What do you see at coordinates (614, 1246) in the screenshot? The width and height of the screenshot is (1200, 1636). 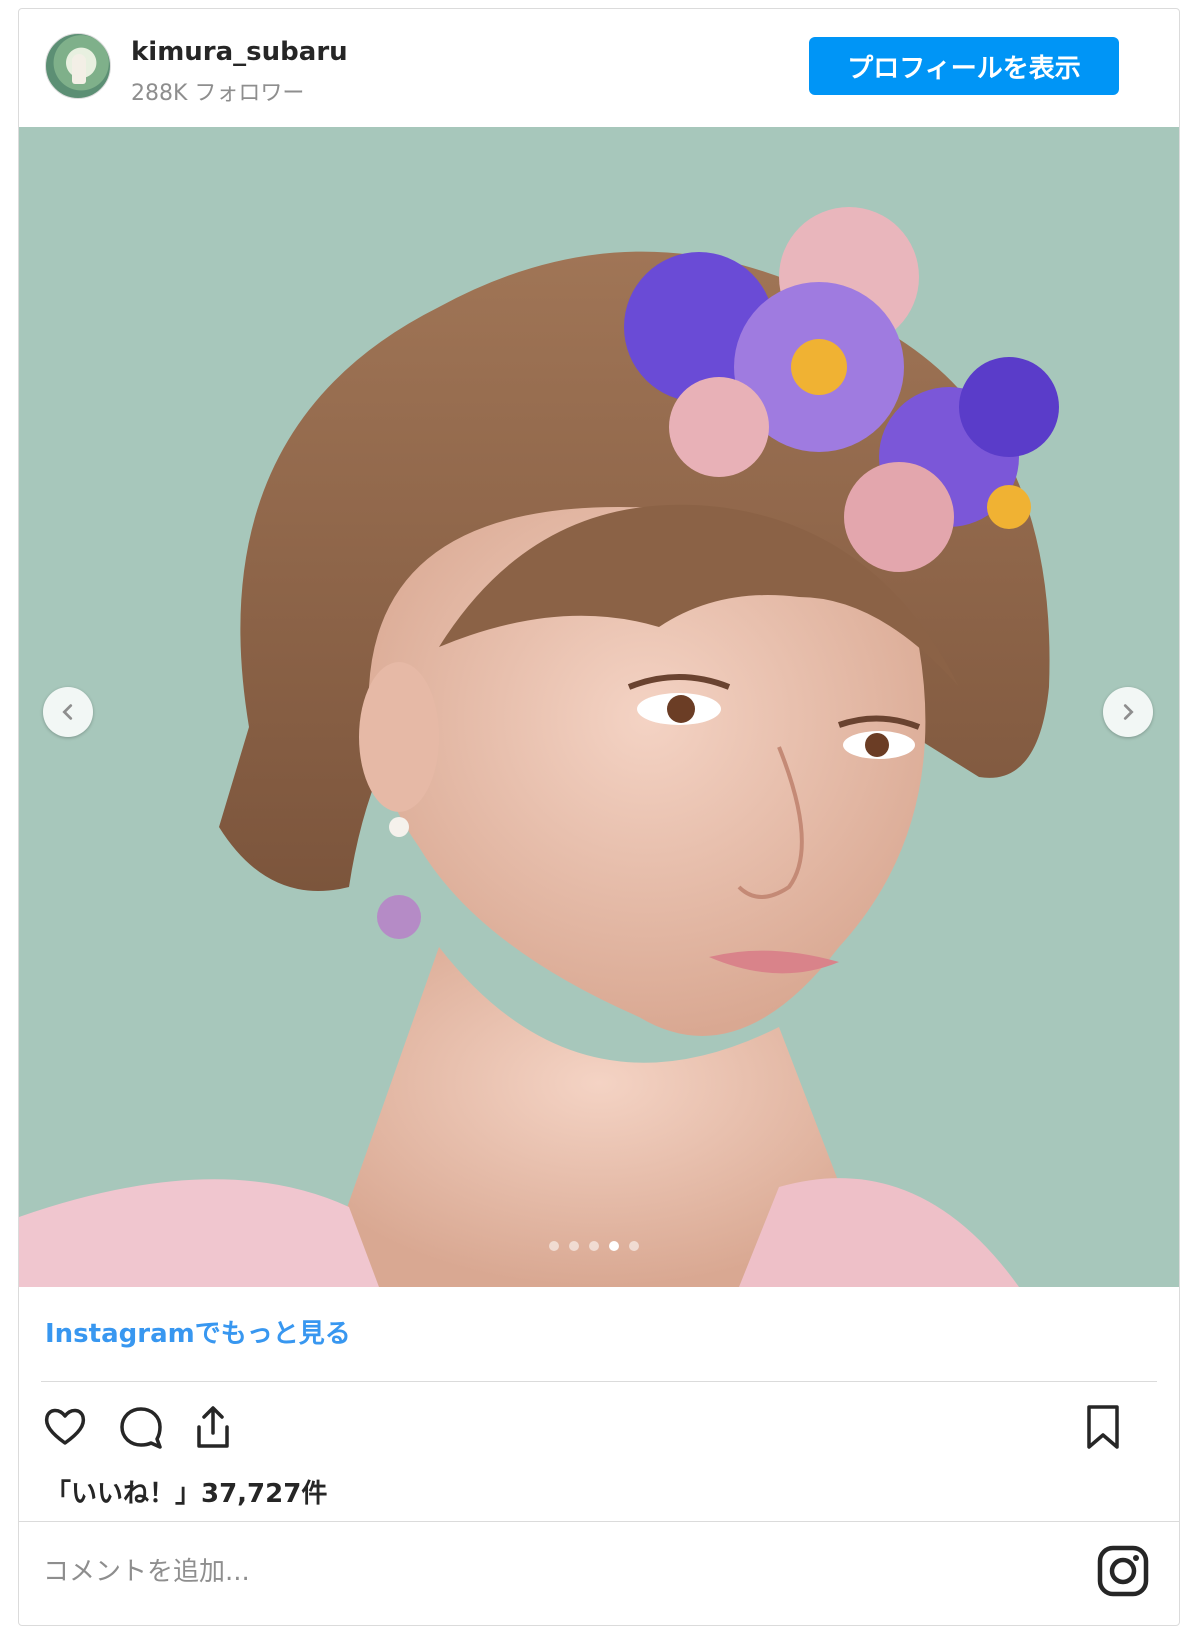 I see `carousel-dot-active` at bounding box center [614, 1246].